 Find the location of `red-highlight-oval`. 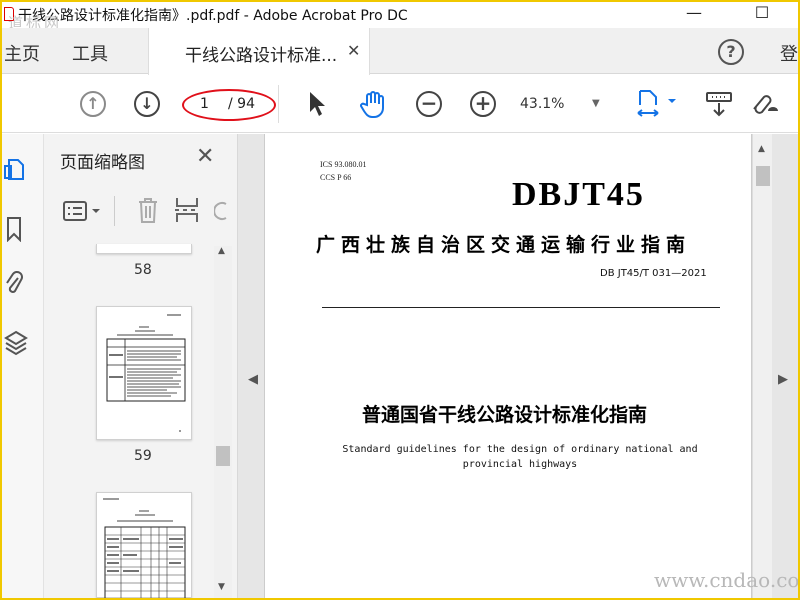

red-highlight-oval is located at coordinates (229, 105).